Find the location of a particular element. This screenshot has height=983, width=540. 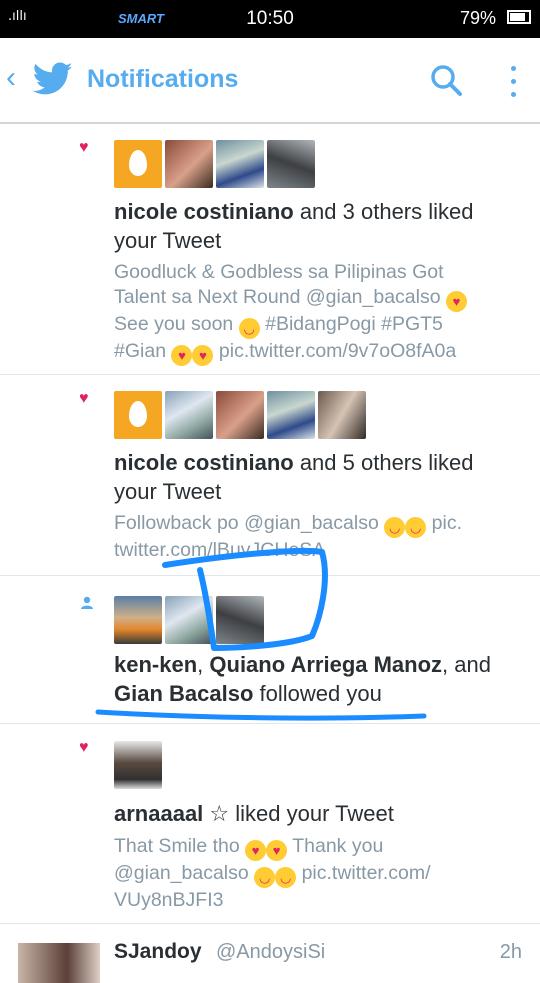

kiss-emoji-icon: ♥ is located at coordinates (456, 301).